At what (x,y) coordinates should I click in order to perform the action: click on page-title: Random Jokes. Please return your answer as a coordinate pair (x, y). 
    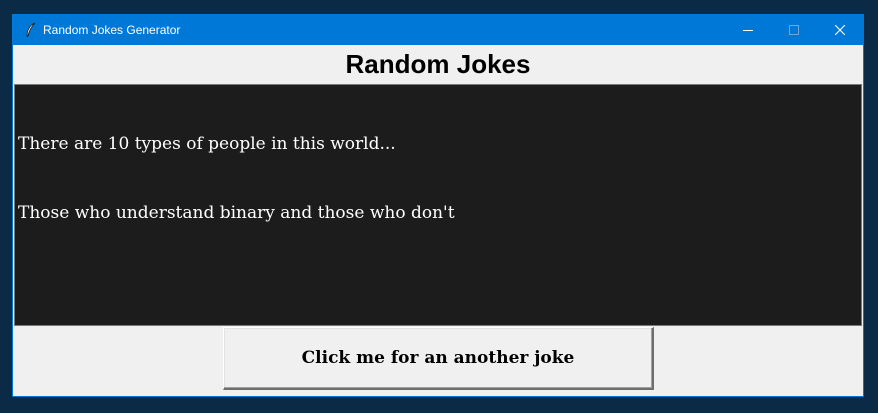
    Looking at the image, I should click on (438, 64).